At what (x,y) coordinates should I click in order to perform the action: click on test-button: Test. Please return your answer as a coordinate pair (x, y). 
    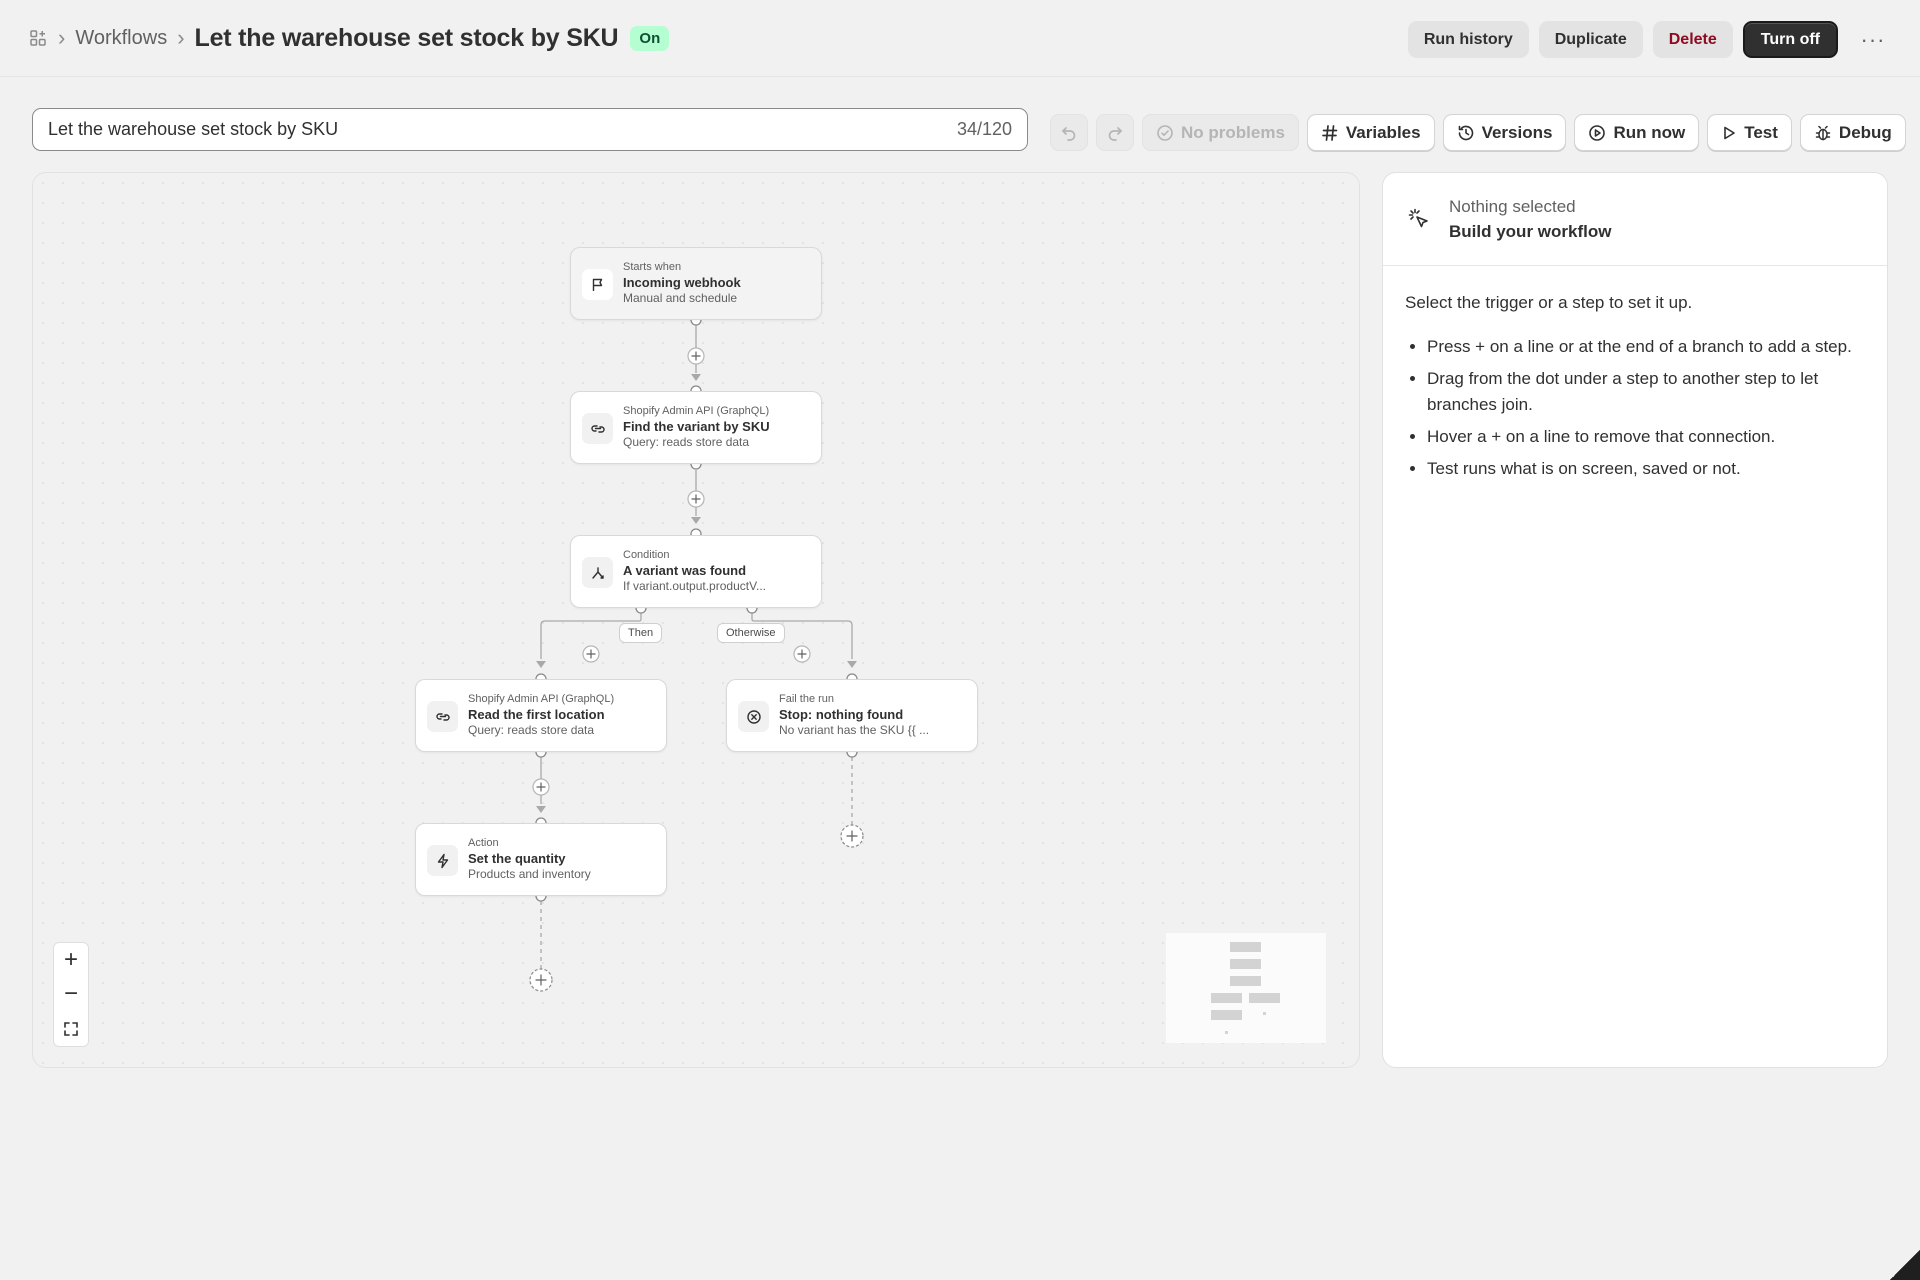
    Looking at the image, I should click on (1749, 132).